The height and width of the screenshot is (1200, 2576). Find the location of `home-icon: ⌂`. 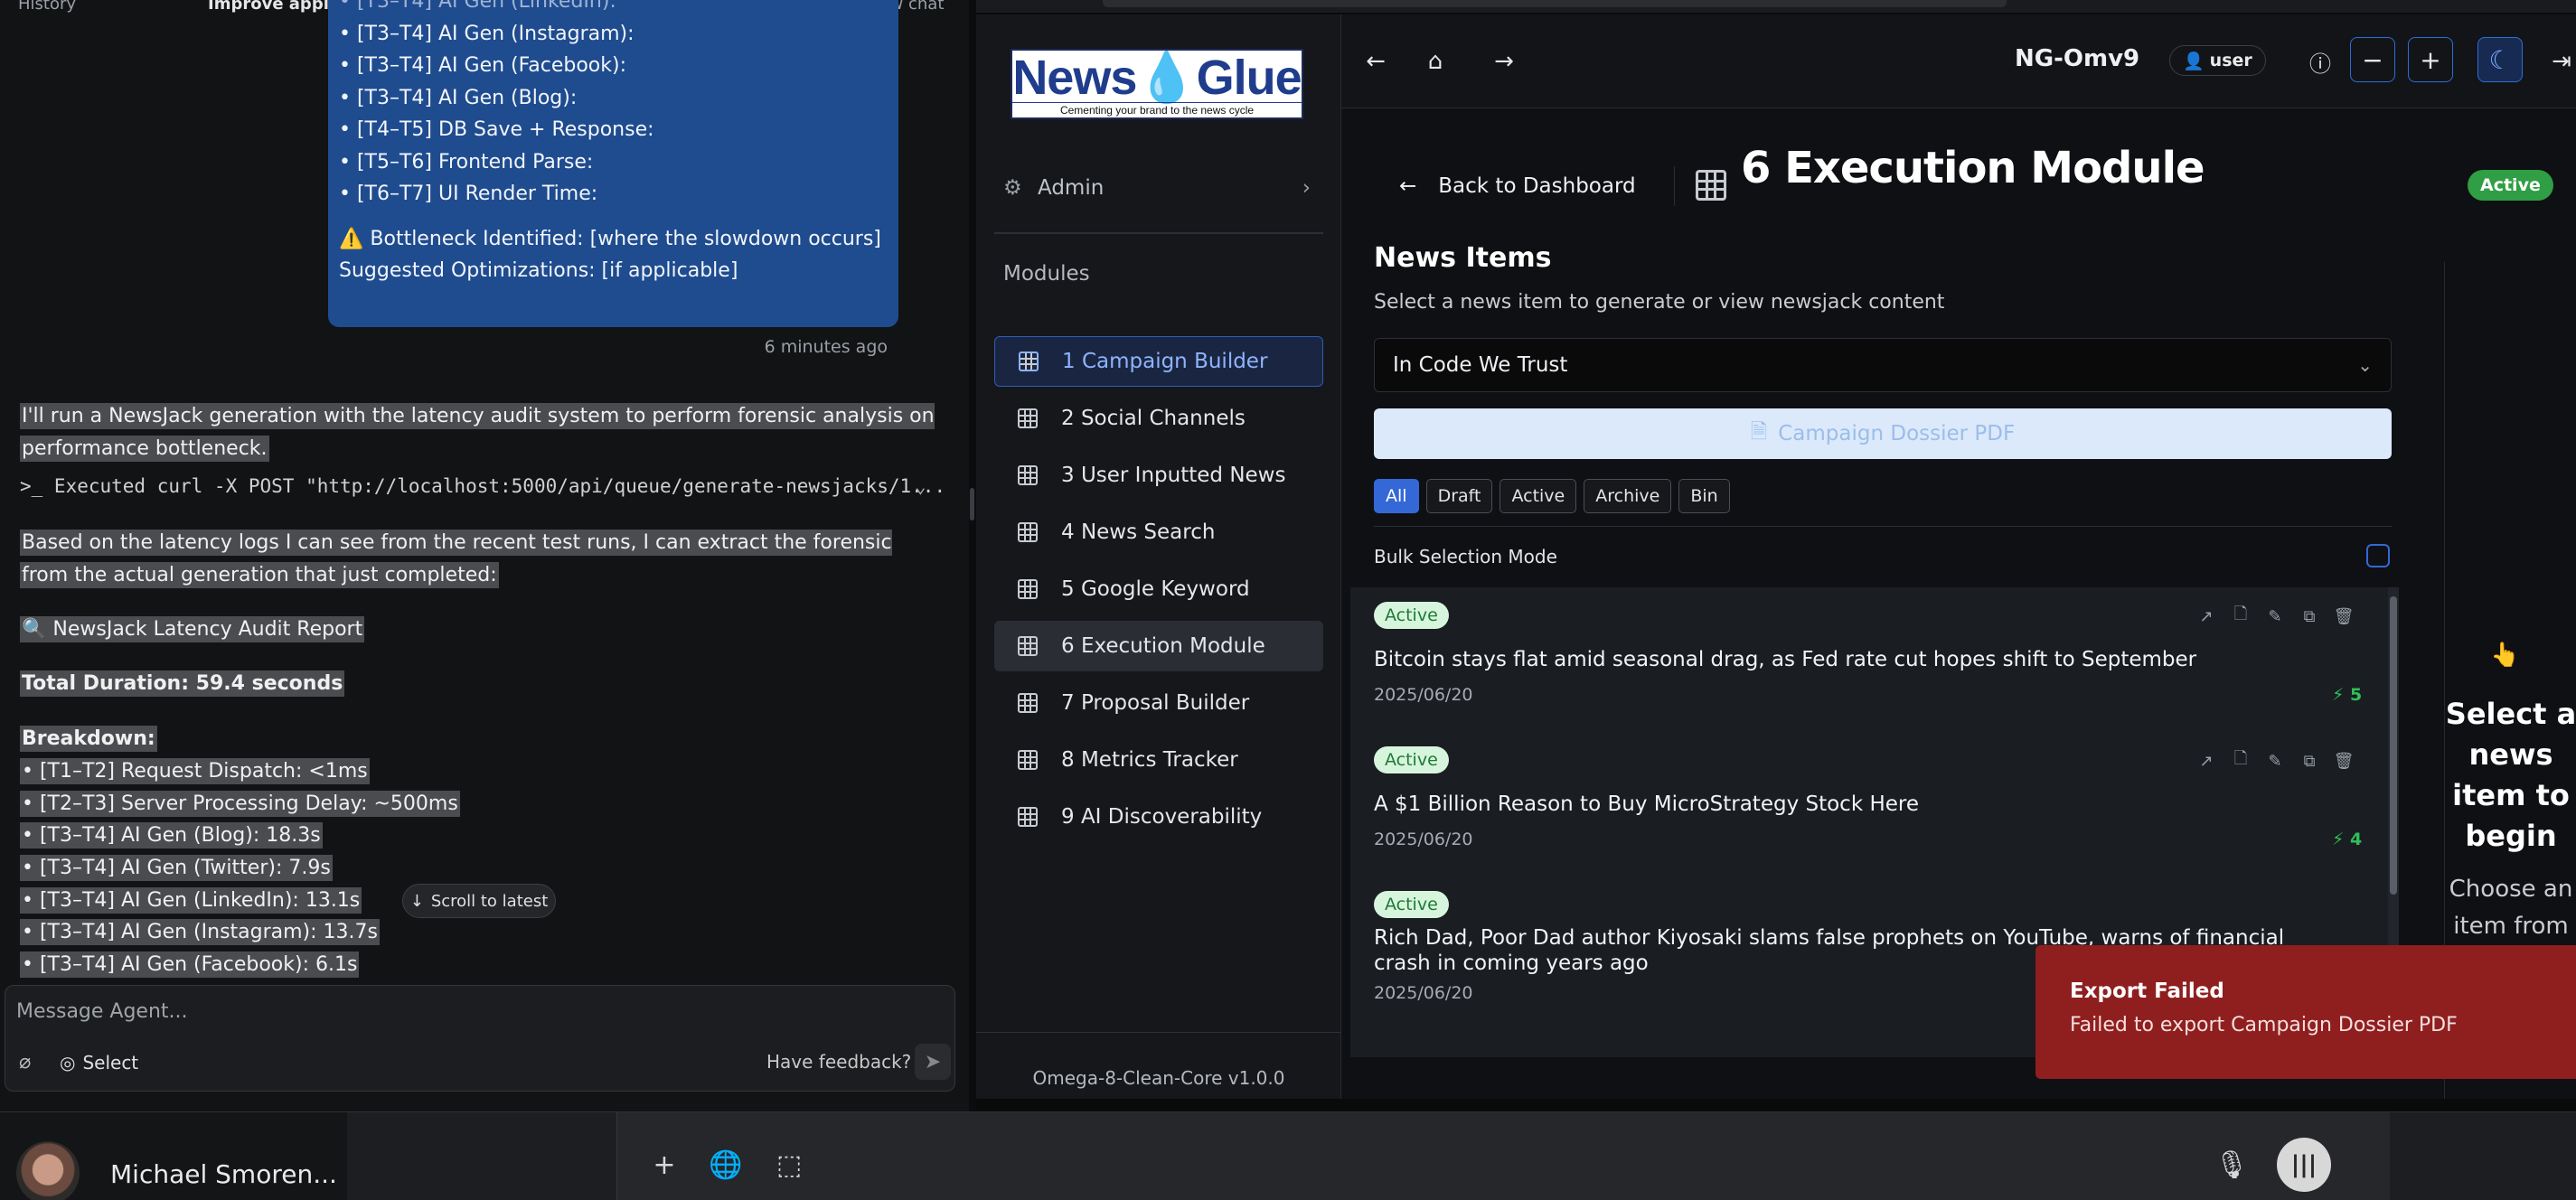

home-icon: ⌂ is located at coordinates (1435, 62).